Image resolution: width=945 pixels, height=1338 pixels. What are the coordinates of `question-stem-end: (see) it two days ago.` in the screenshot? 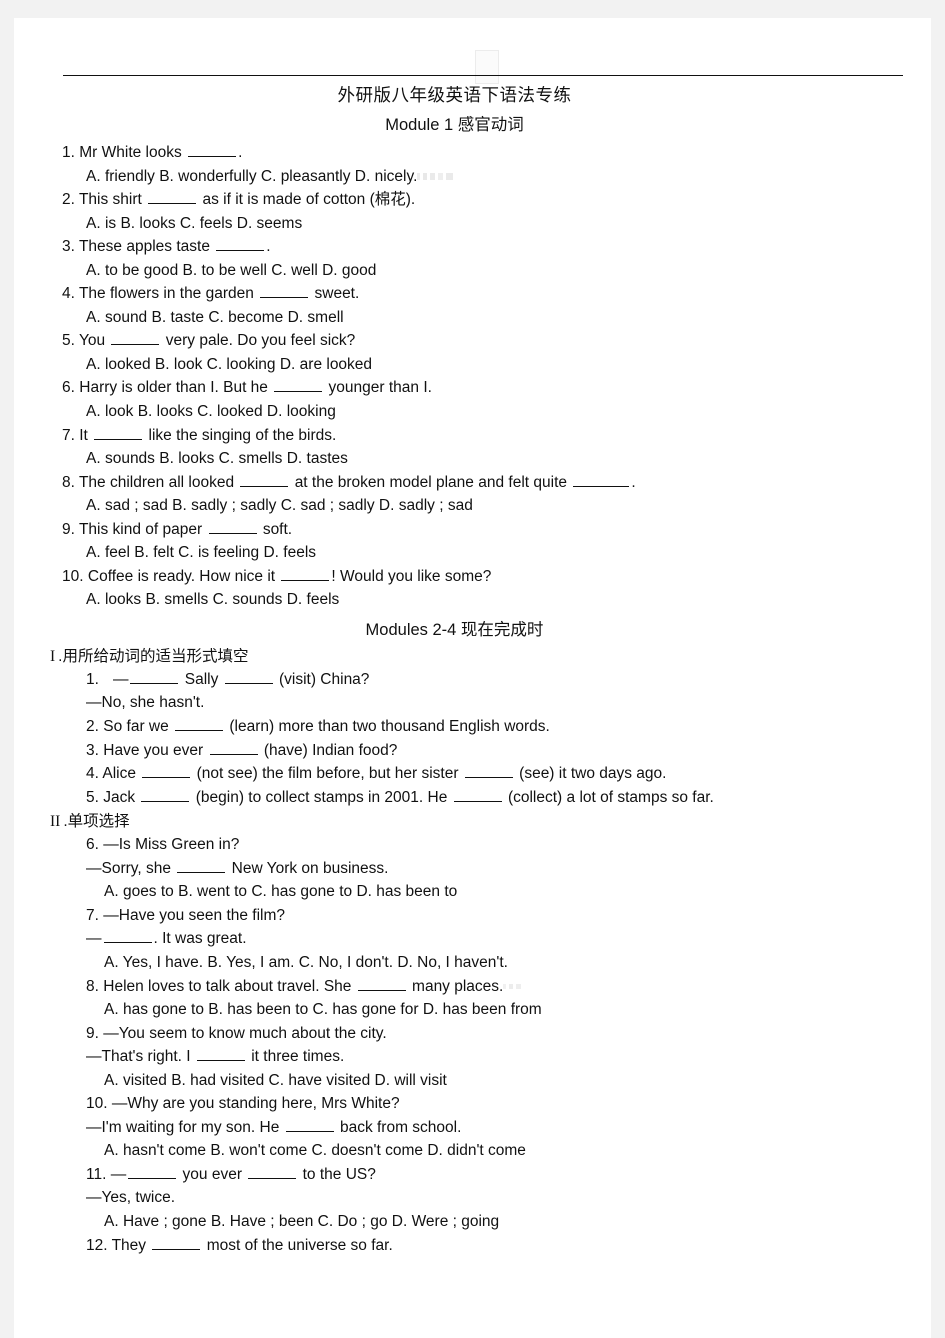 It's located at (593, 774).